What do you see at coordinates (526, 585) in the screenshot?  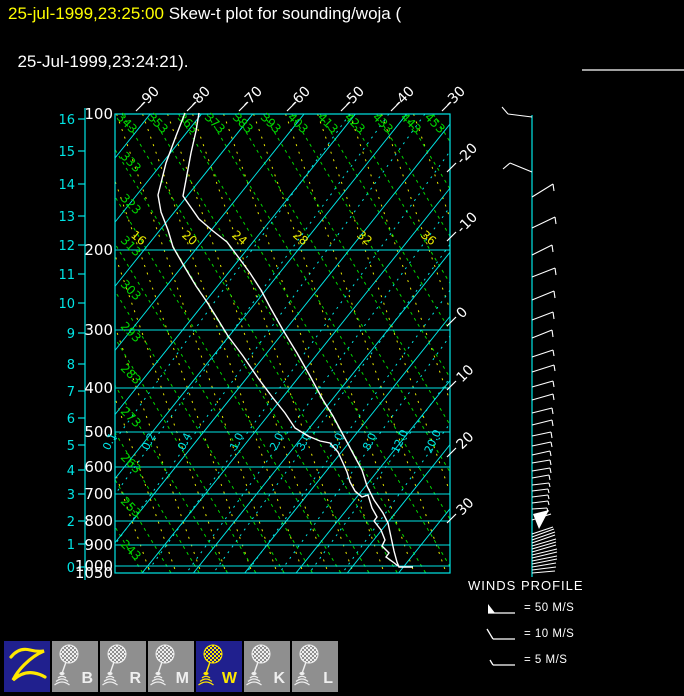 I see `winds-profile-label: WINDS PROFILE` at bounding box center [526, 585].